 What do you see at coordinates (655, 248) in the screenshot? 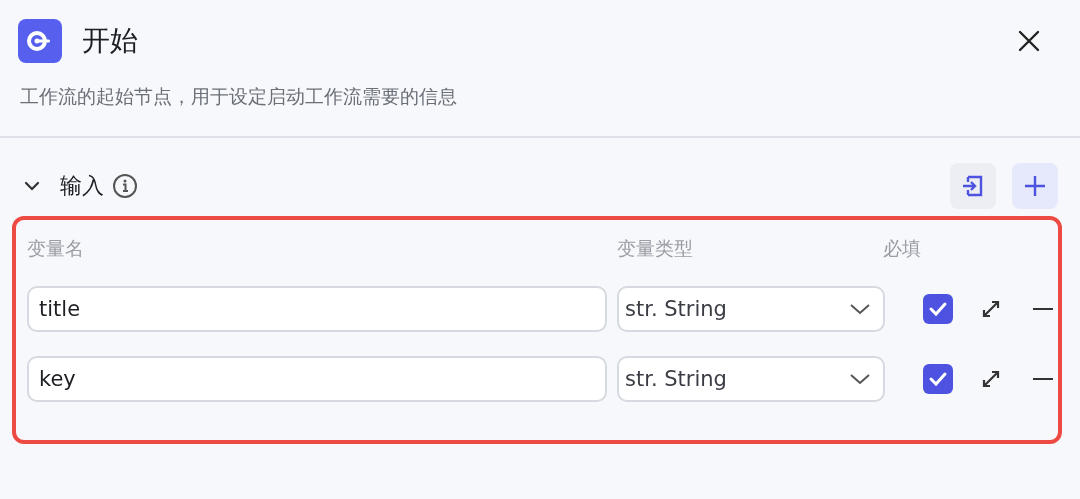
I see `column-header: 变量类型` at bounding box center [655, 248].